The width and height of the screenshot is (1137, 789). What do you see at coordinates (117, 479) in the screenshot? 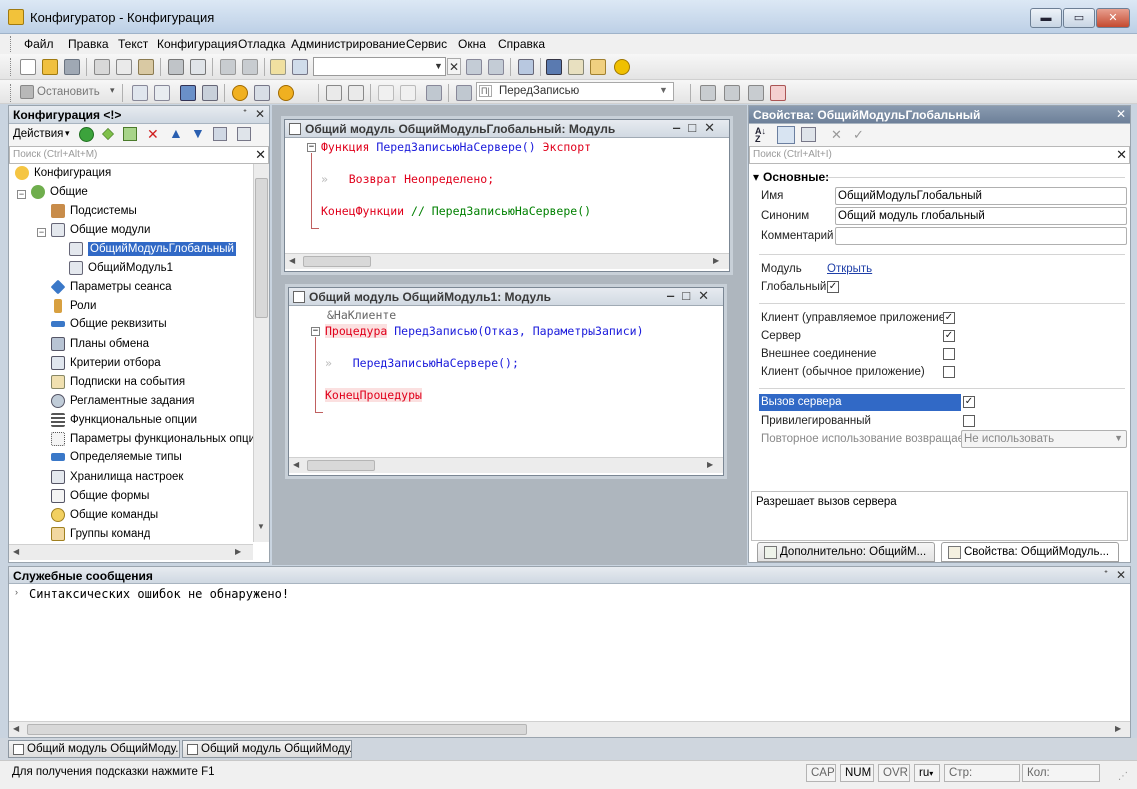
I see `tree-item-settings-storage: Хранилища настроек` at bounding box center [117, 479].